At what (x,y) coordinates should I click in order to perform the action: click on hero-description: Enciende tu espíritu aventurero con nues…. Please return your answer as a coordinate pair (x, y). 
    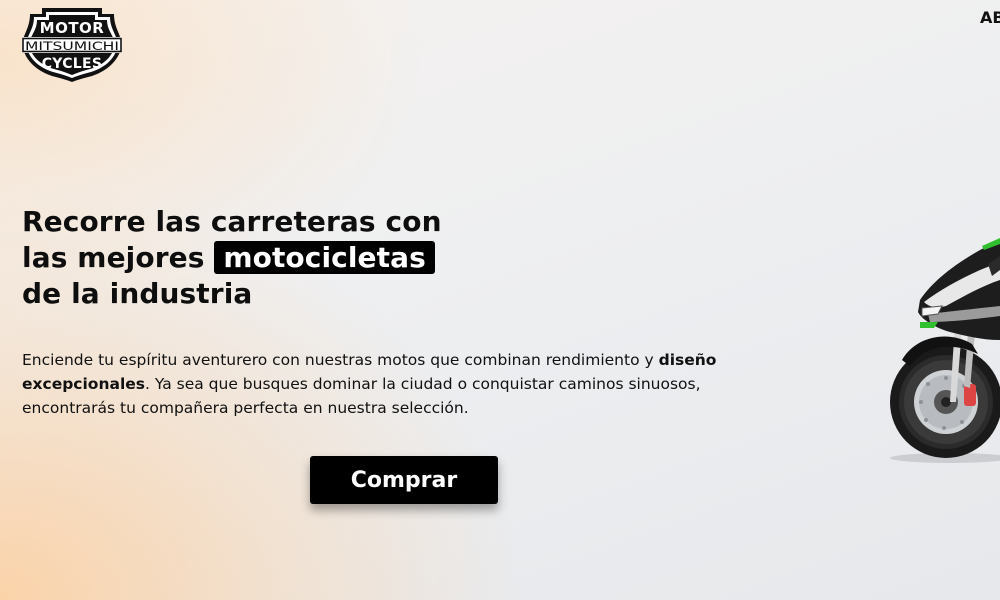
    Looking at the image, I should click on (369, 384).